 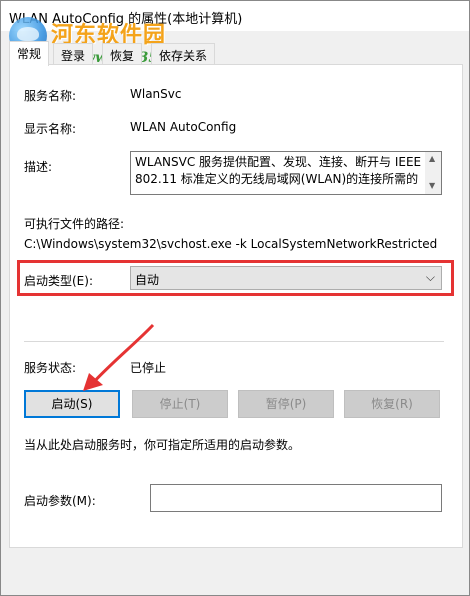 What do you see at coordinates (433, 186) in the screenshot?
I see `scroll-down-icon: ▼` at bounding box center [433, 186].